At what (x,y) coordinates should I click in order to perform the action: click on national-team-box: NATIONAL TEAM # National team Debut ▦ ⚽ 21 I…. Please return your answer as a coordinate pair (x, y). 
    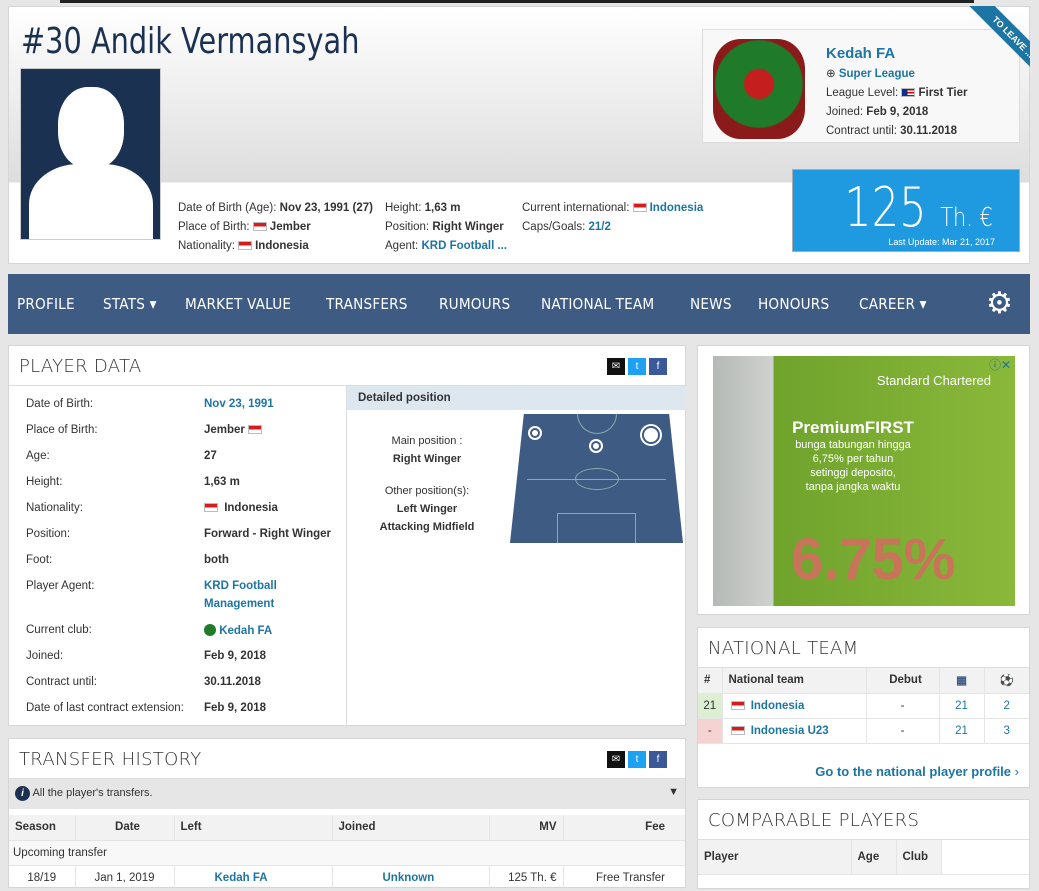
    Looking at the image, I should click on (863, 707).